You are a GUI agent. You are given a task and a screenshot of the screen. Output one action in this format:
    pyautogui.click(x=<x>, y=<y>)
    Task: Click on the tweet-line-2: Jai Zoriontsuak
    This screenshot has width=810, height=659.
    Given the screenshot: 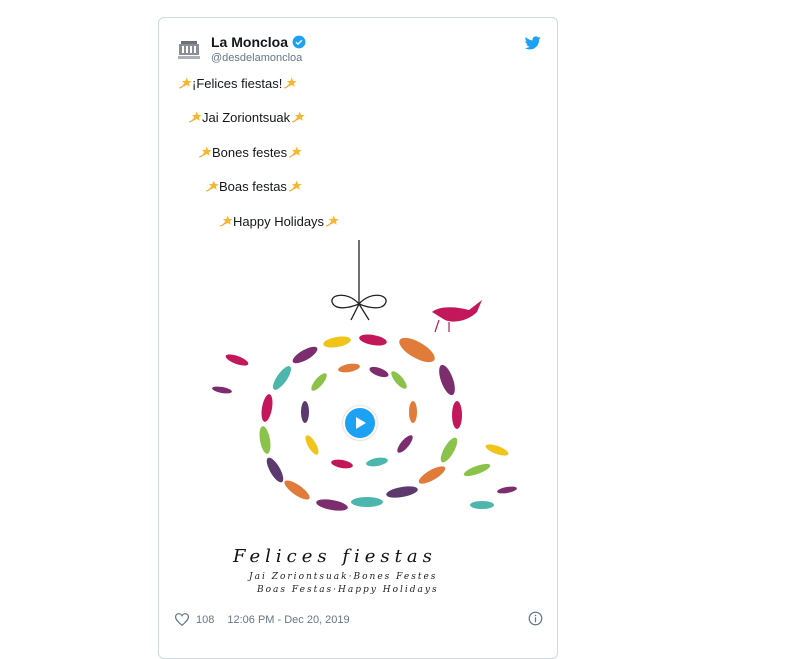 What is the action you would take?
    pyautogui.click(x=246, y=117)
    